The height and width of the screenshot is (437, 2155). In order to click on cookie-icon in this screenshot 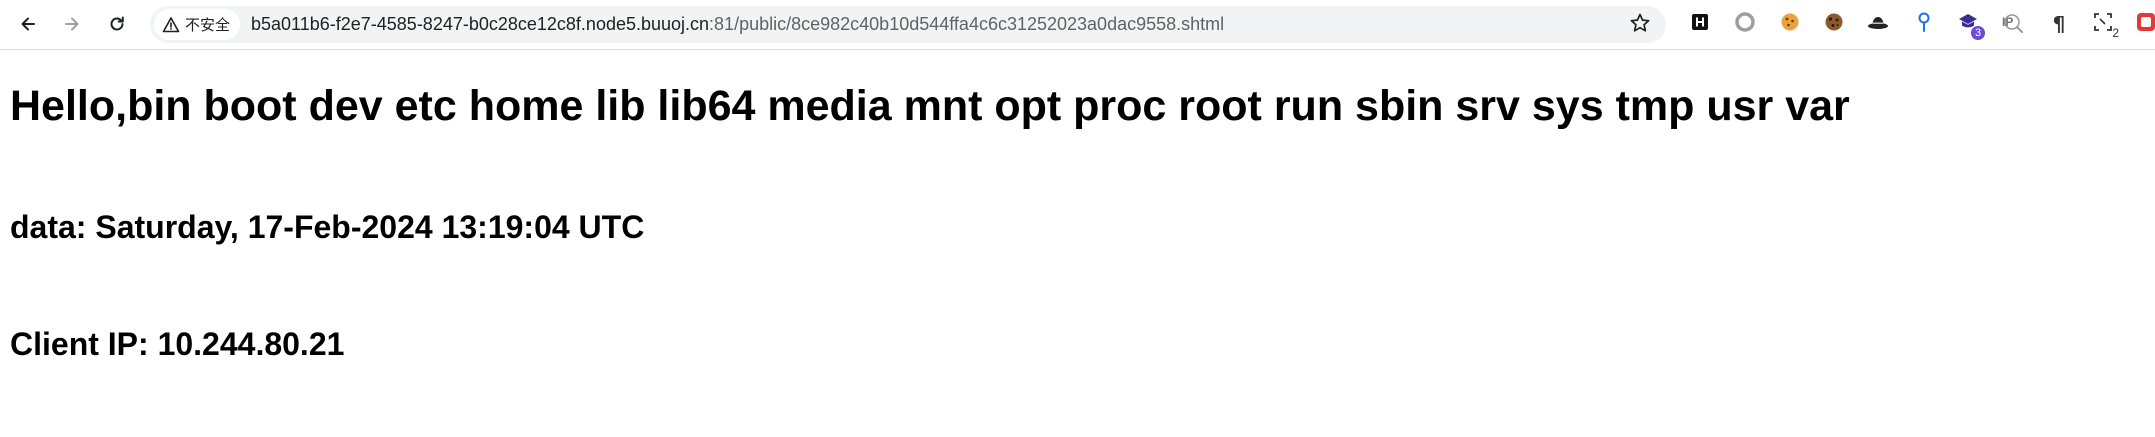, I will do `click(1790, 24)`.